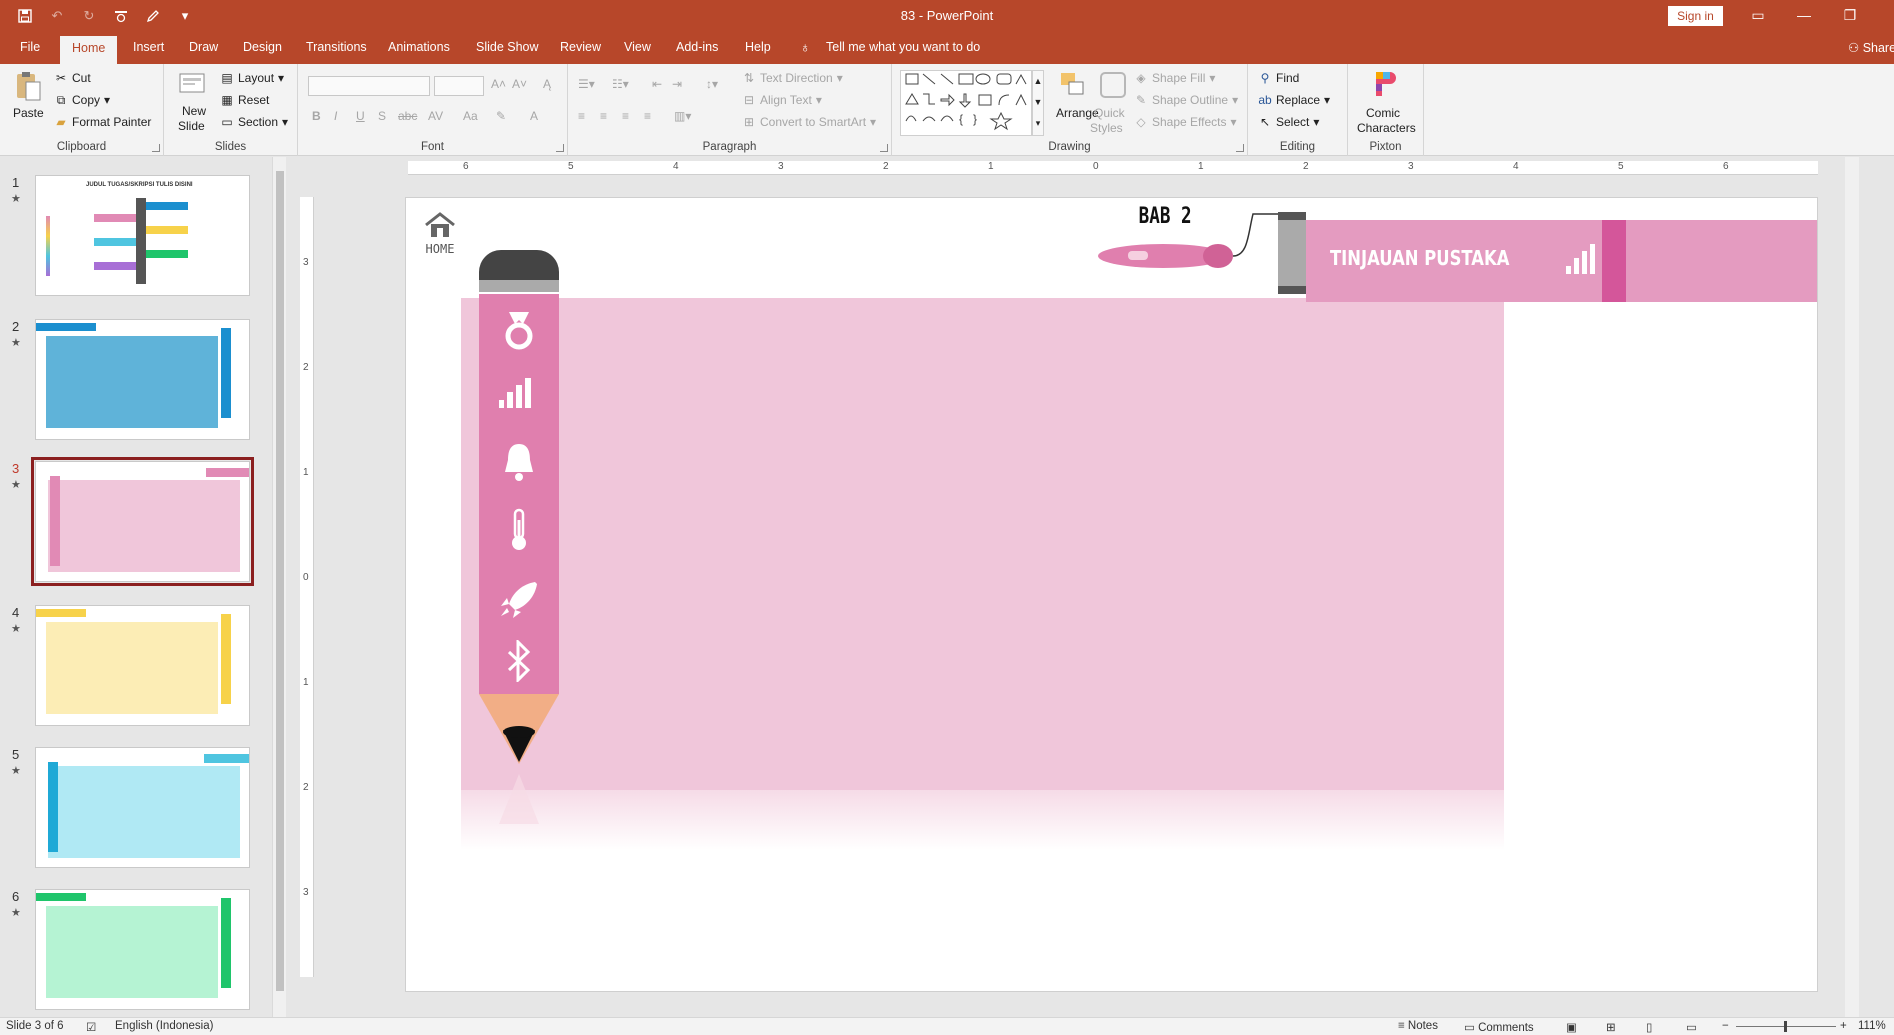 This screenshot has width=1894, height=1035. What do you see at coordinates (1418, 1026) in the screenshot?
I see `notes-button: ≡ Notes` at bounding box center [1418, 1026].